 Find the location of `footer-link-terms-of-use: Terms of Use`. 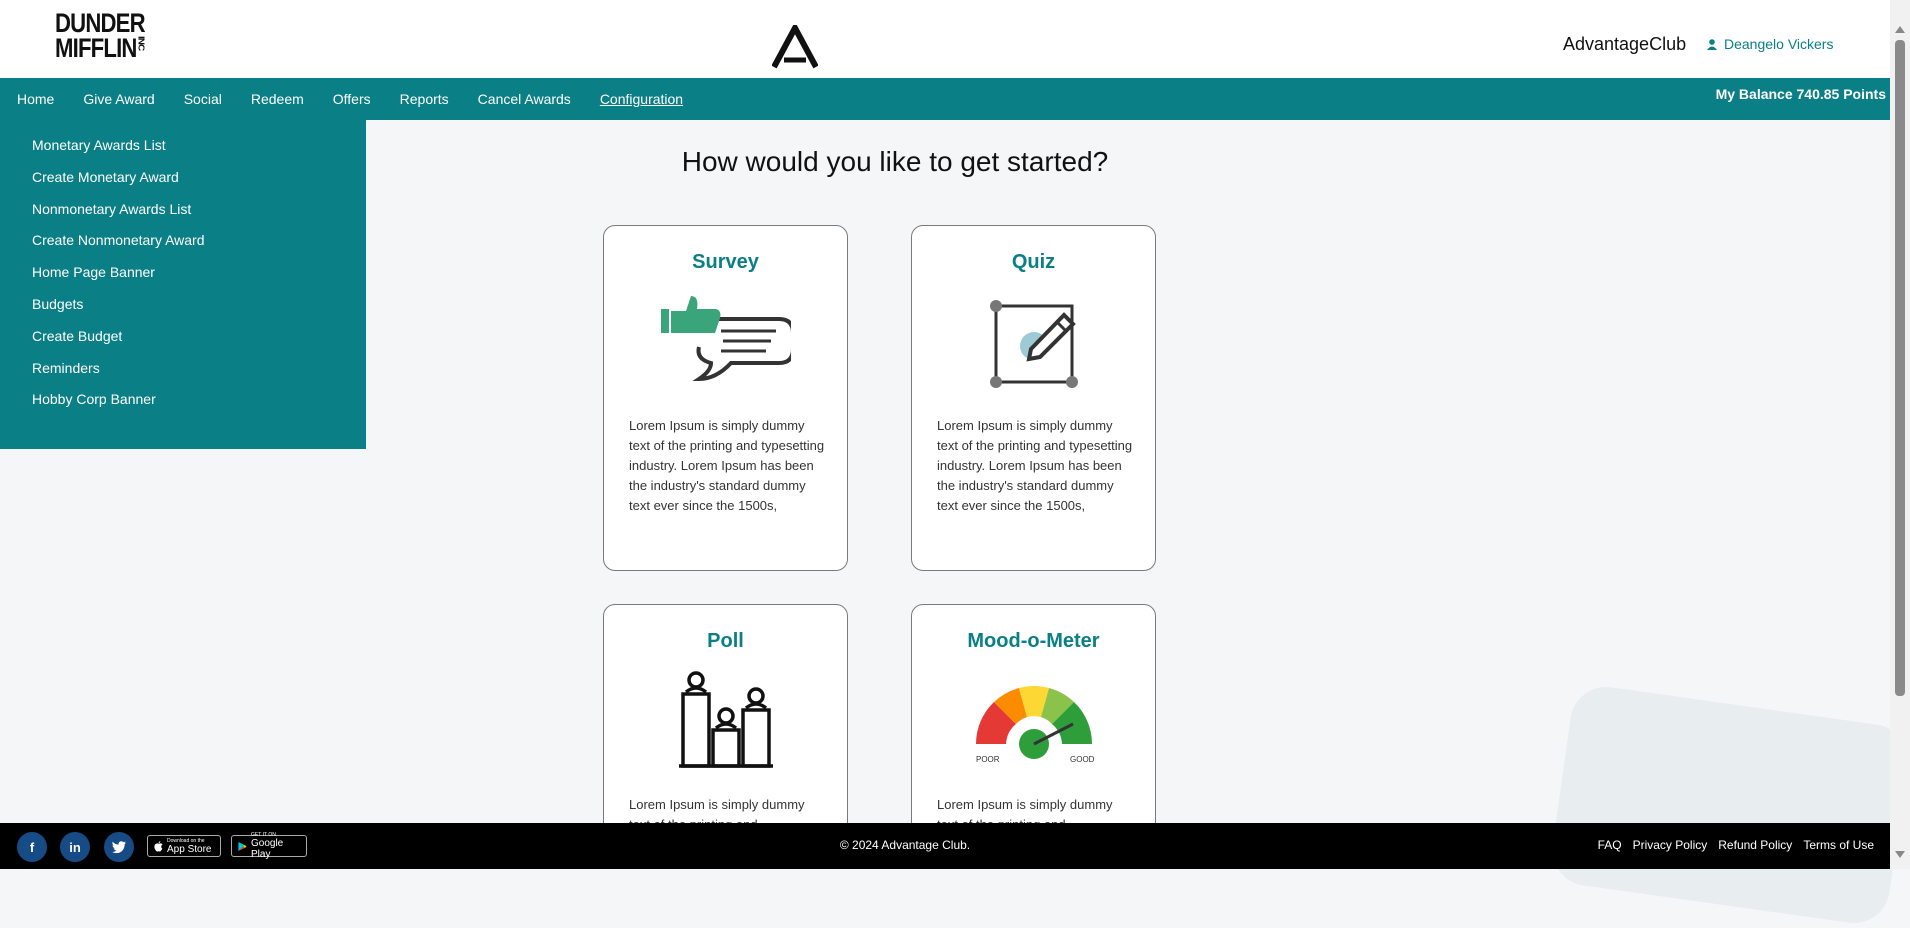

footer-link-terms-of-use: Terms of Use is located at coordinates (1838, 845).